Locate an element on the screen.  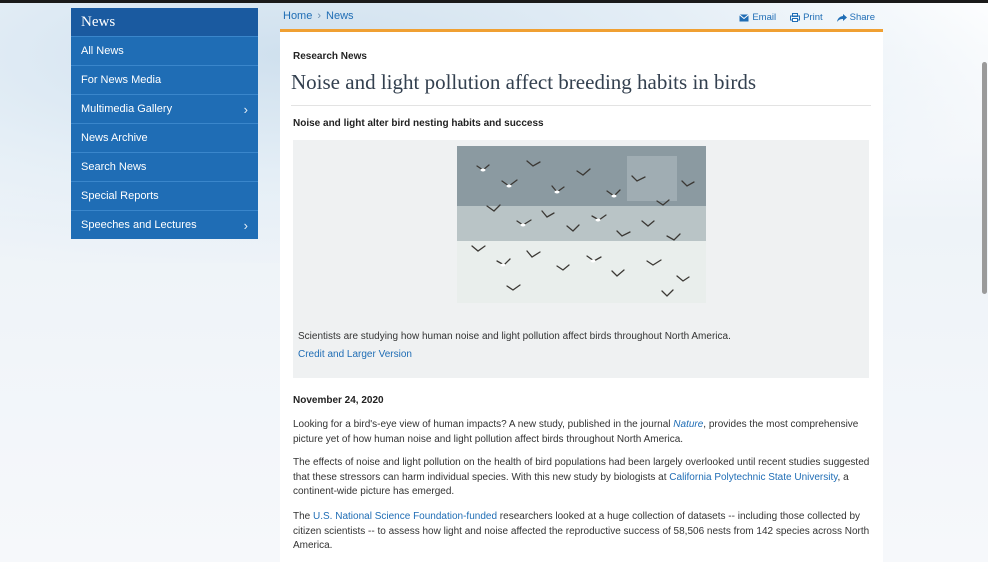
share-button: Share is located at coordinates (855, 17).